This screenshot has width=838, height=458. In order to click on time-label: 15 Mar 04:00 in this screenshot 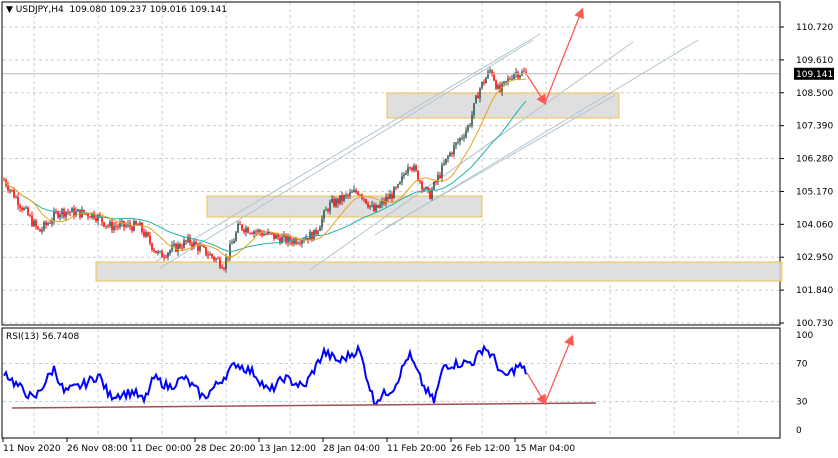, I will do `click(545, 449)`.